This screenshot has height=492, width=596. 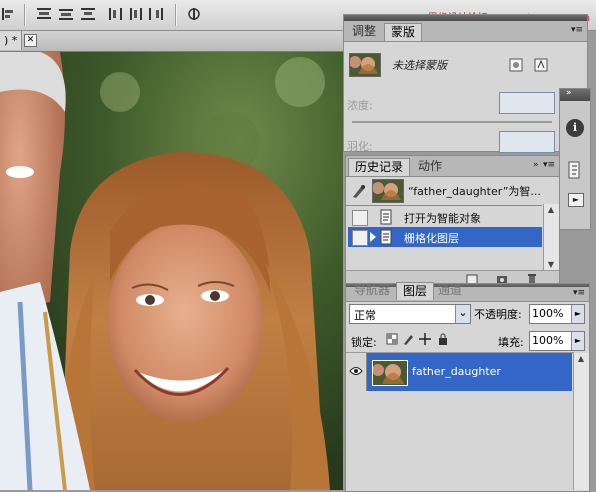 What do you see at coordinates (88, 14) in the screenshot?
I see `distribute-bottom-icon` at bounding box center [88, 14].